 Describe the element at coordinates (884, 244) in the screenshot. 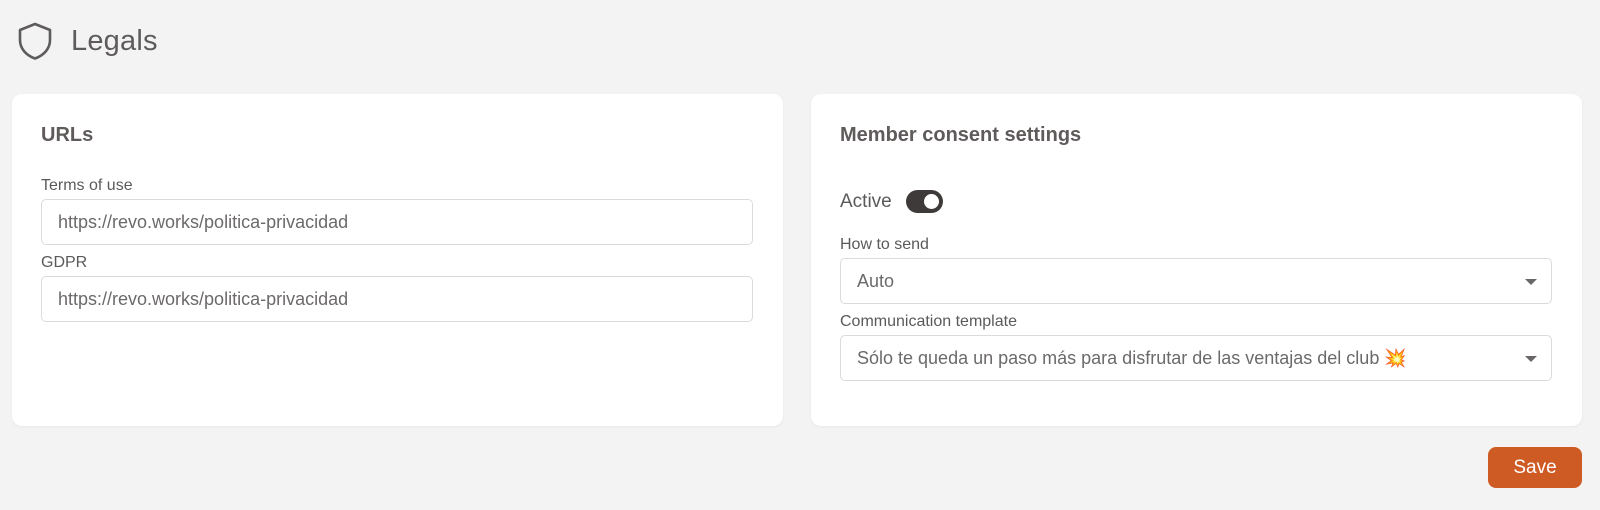

I see `how-to-send-label: How to send` at that location.